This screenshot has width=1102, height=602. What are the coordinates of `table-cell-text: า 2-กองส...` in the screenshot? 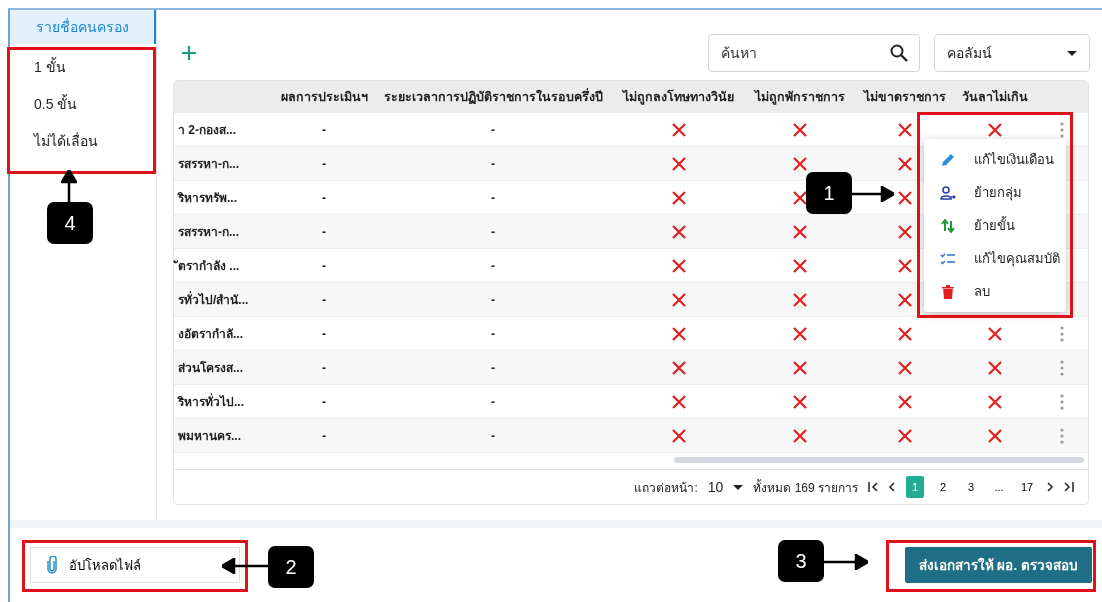 It's located at (206, 130).